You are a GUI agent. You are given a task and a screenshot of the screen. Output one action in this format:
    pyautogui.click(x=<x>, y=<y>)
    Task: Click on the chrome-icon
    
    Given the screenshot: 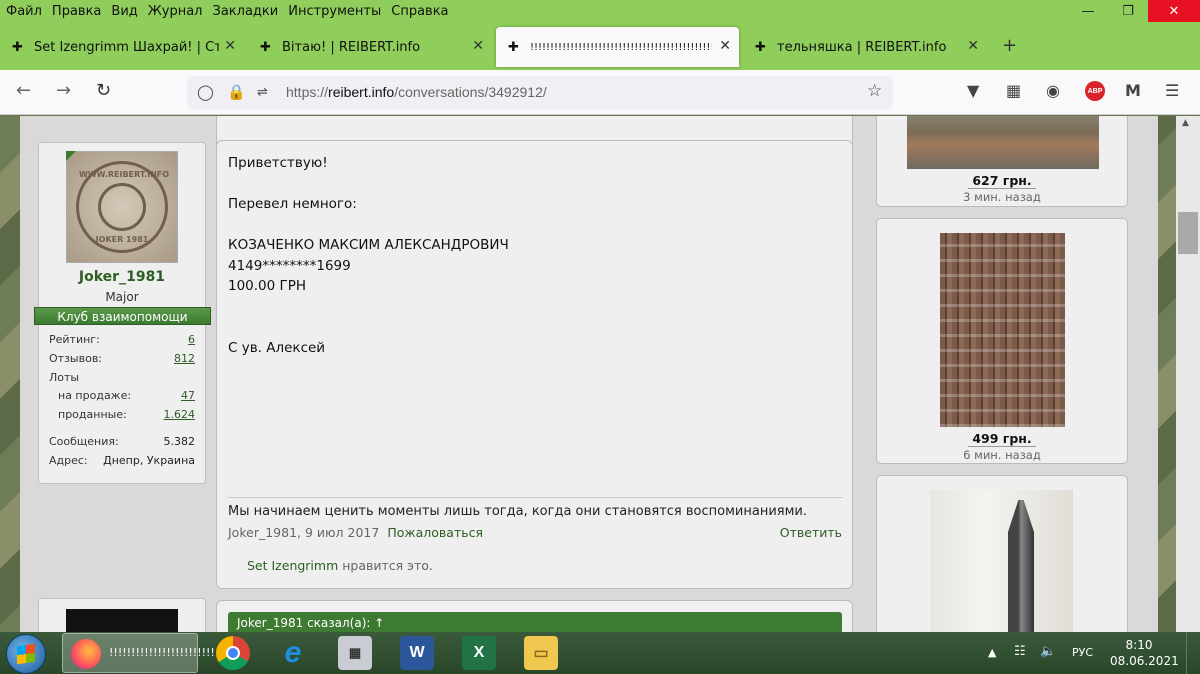 What is the action you would take?
    pyautogui.click(x=233, y=653)
    